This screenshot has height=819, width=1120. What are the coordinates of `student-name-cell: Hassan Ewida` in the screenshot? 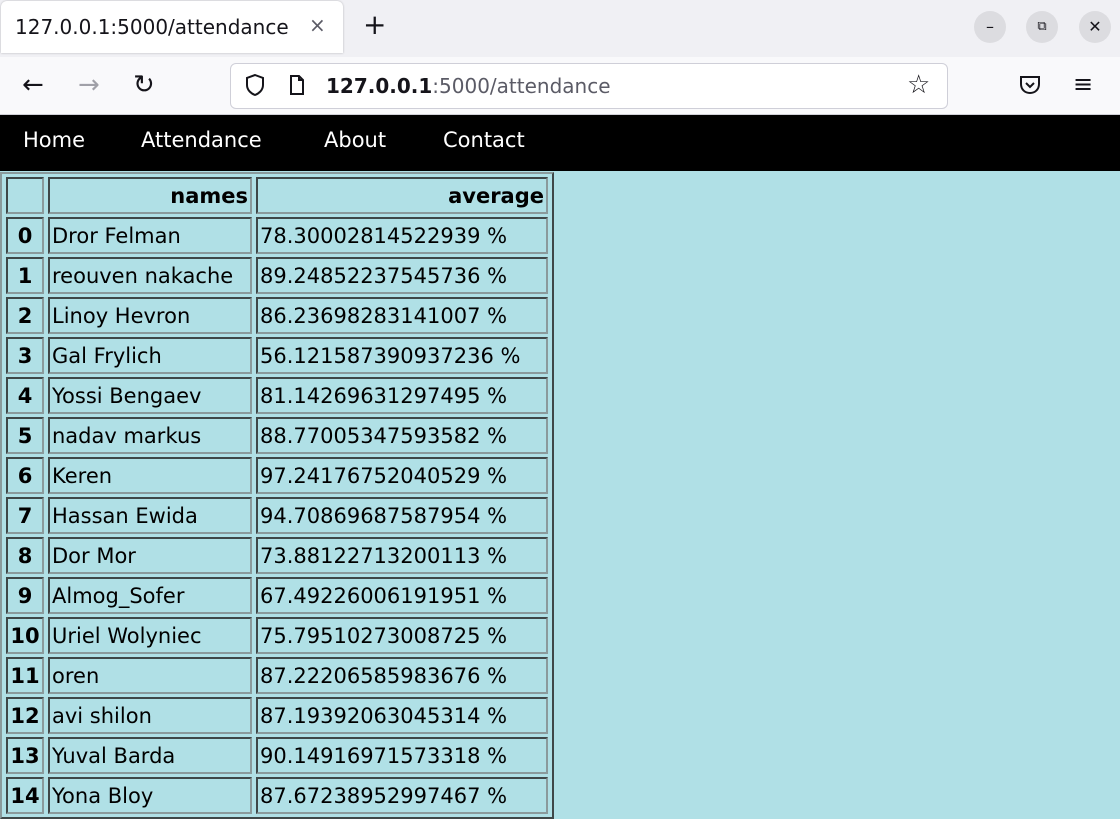 It's located at (150, 515).